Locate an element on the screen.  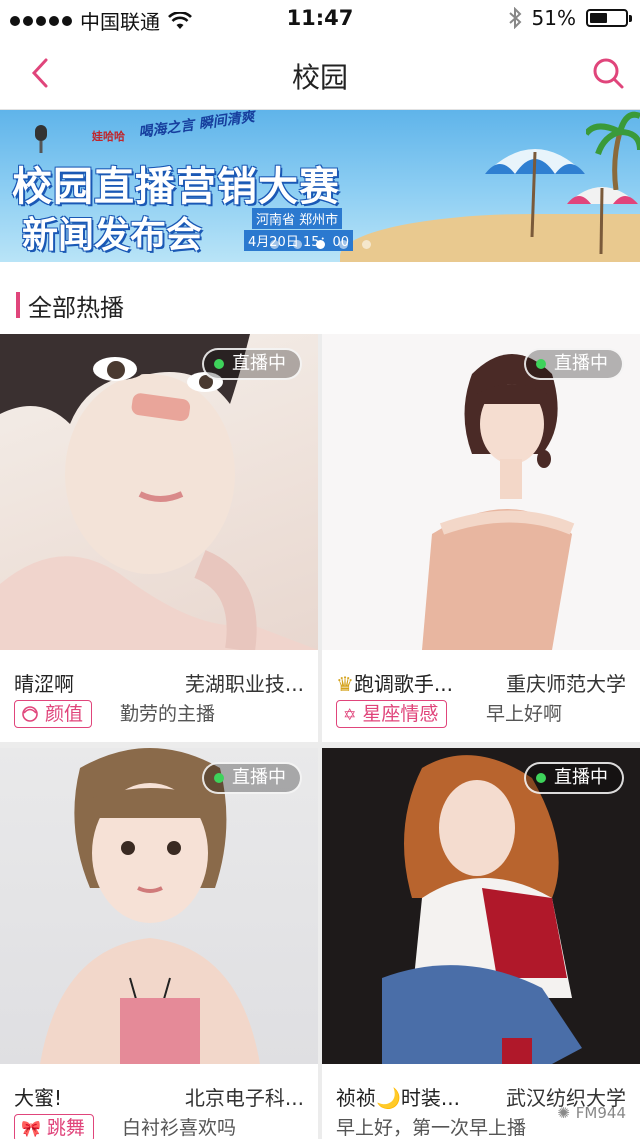
battery-icon is located at coordinates (609, 18).